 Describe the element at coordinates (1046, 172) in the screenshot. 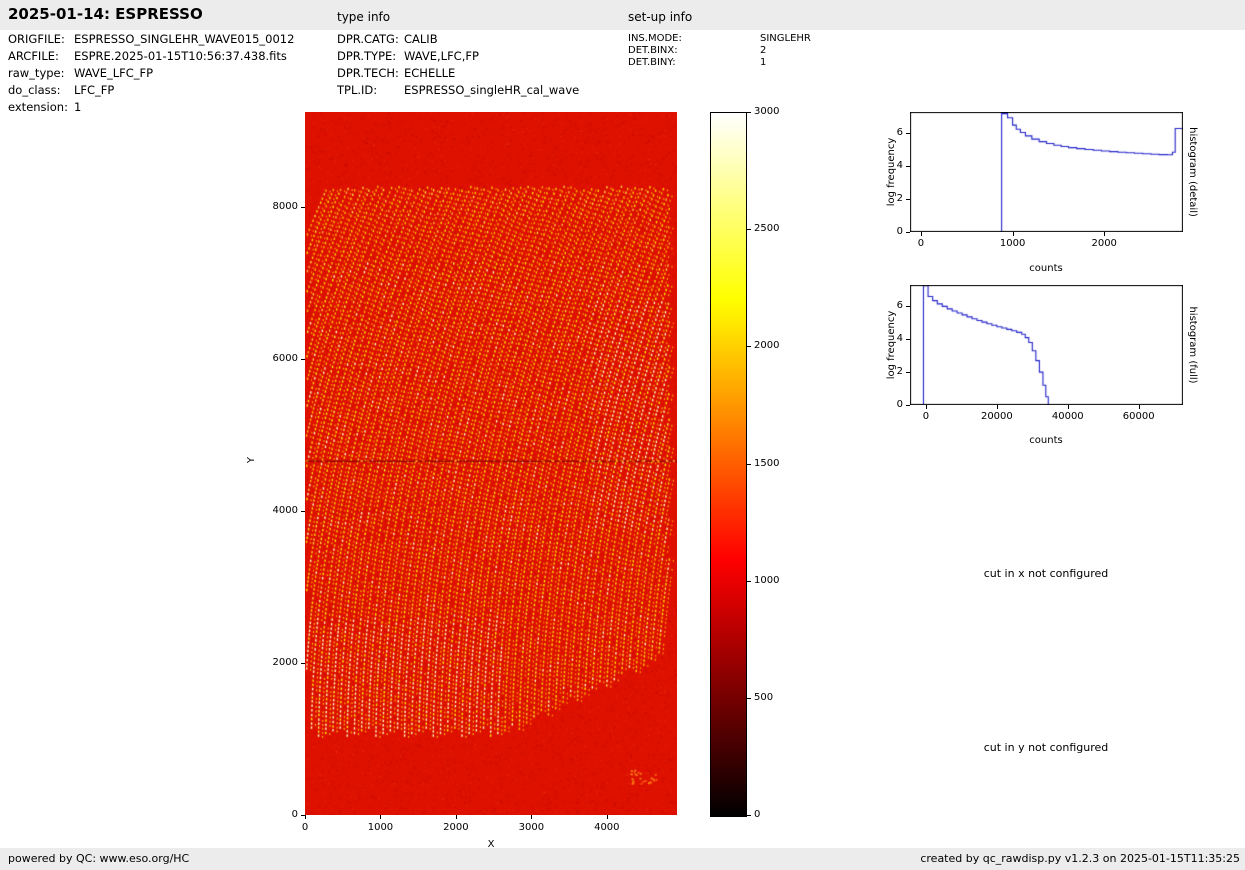

I see `histogram-detail-plot` at that location.